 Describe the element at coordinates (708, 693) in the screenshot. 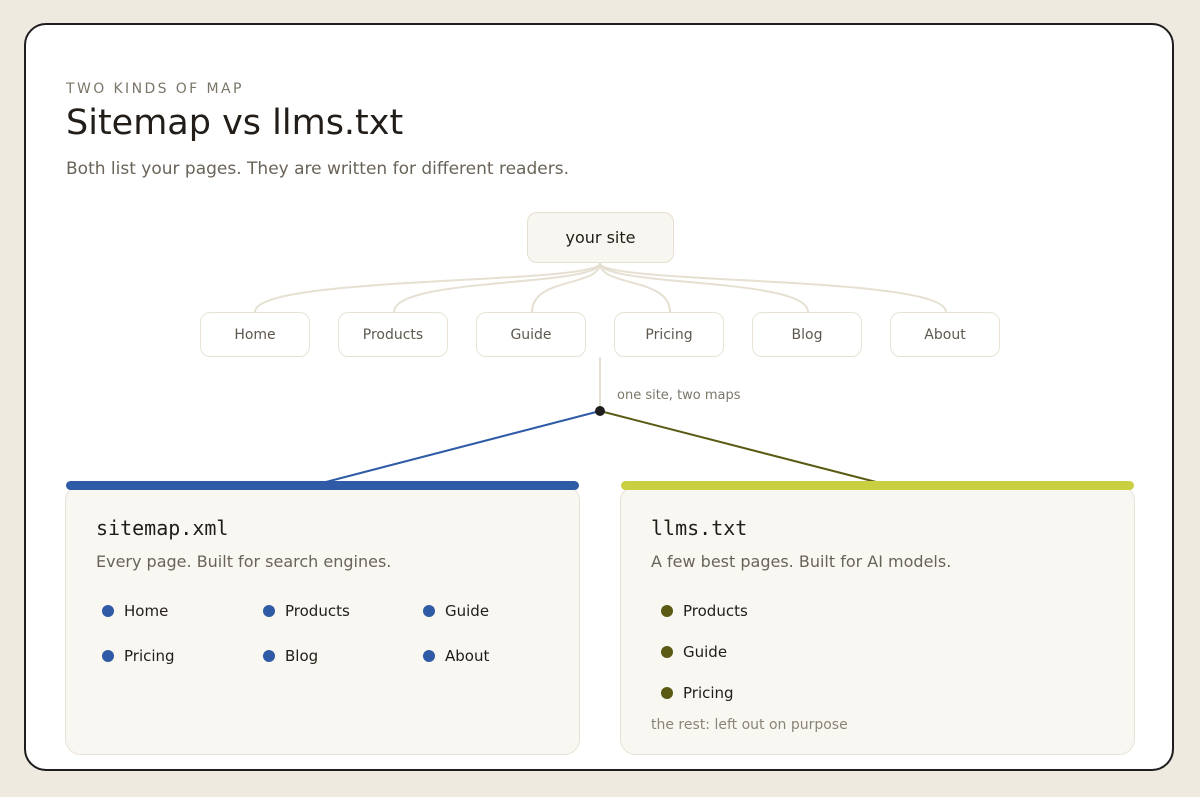

I see `llms-item-label: Pricing` at that location.